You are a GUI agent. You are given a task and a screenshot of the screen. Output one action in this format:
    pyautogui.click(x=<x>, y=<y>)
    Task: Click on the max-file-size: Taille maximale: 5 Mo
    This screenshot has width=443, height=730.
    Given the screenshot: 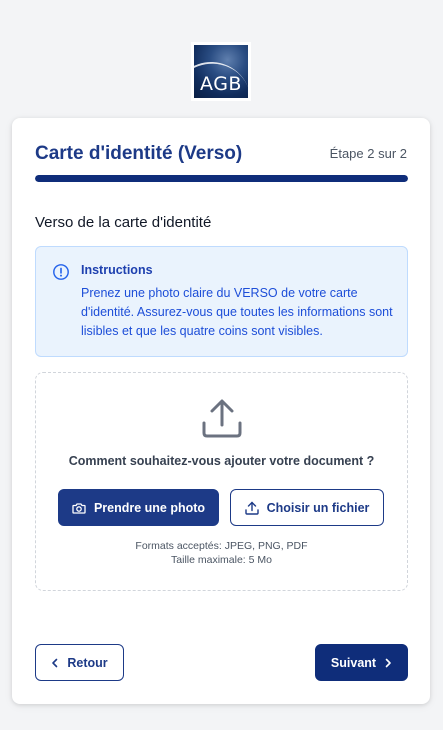 What is the action you would take?
    pyautogui.click(x=221, y=560)
    